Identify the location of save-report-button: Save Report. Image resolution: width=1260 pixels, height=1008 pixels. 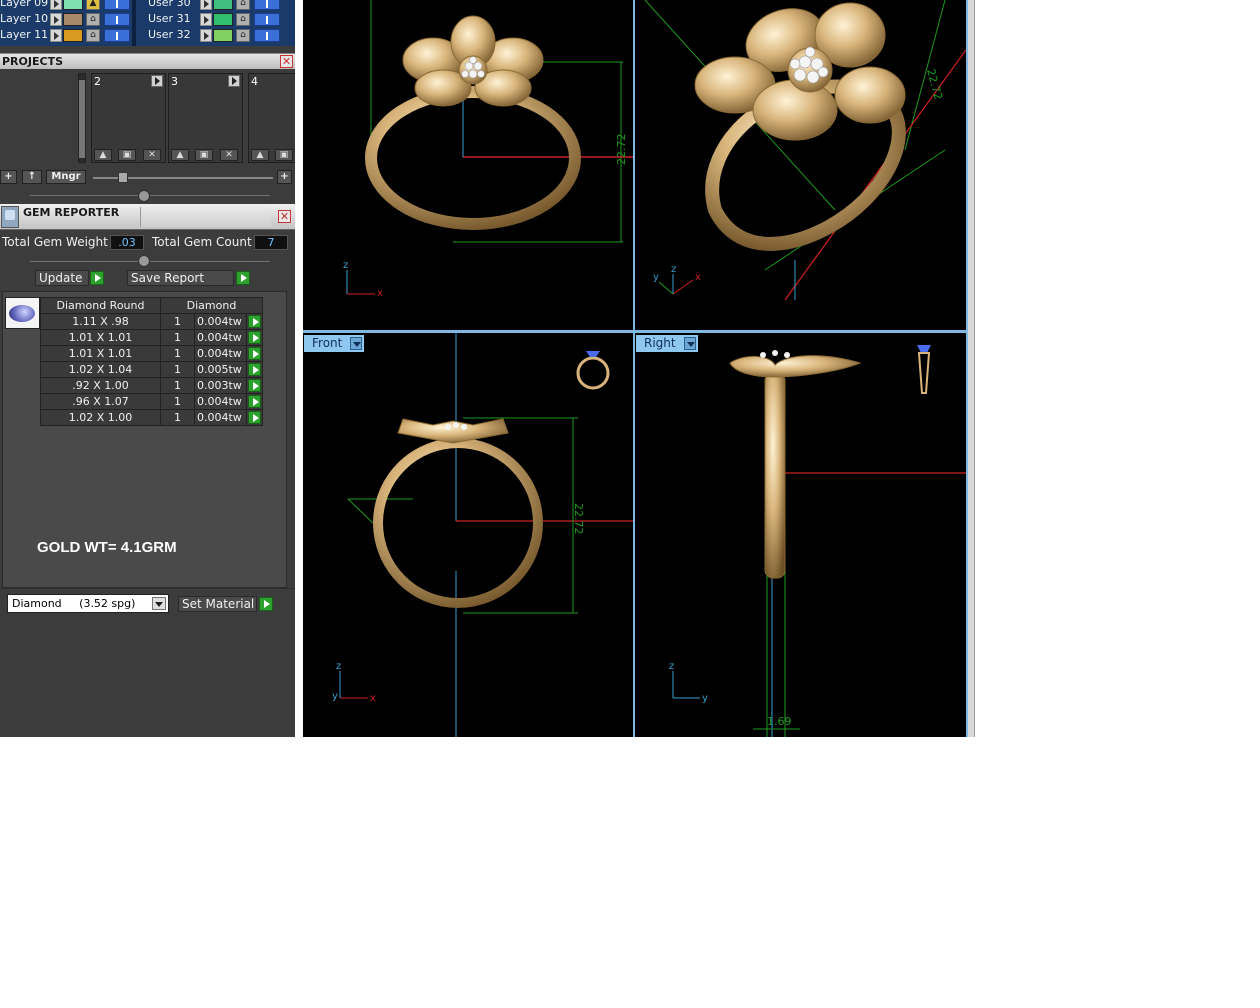
(180, 278).